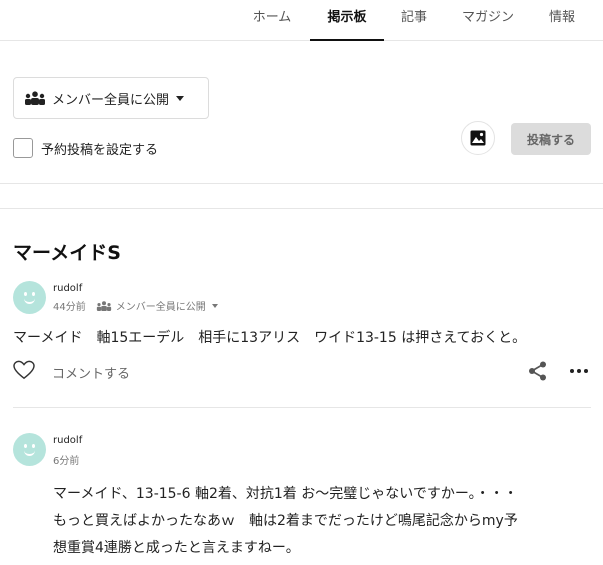  What do you see at coordinates (69, 307) in the screenshot?
I see `post-time: 44分前` at bounding box center [69, 307].